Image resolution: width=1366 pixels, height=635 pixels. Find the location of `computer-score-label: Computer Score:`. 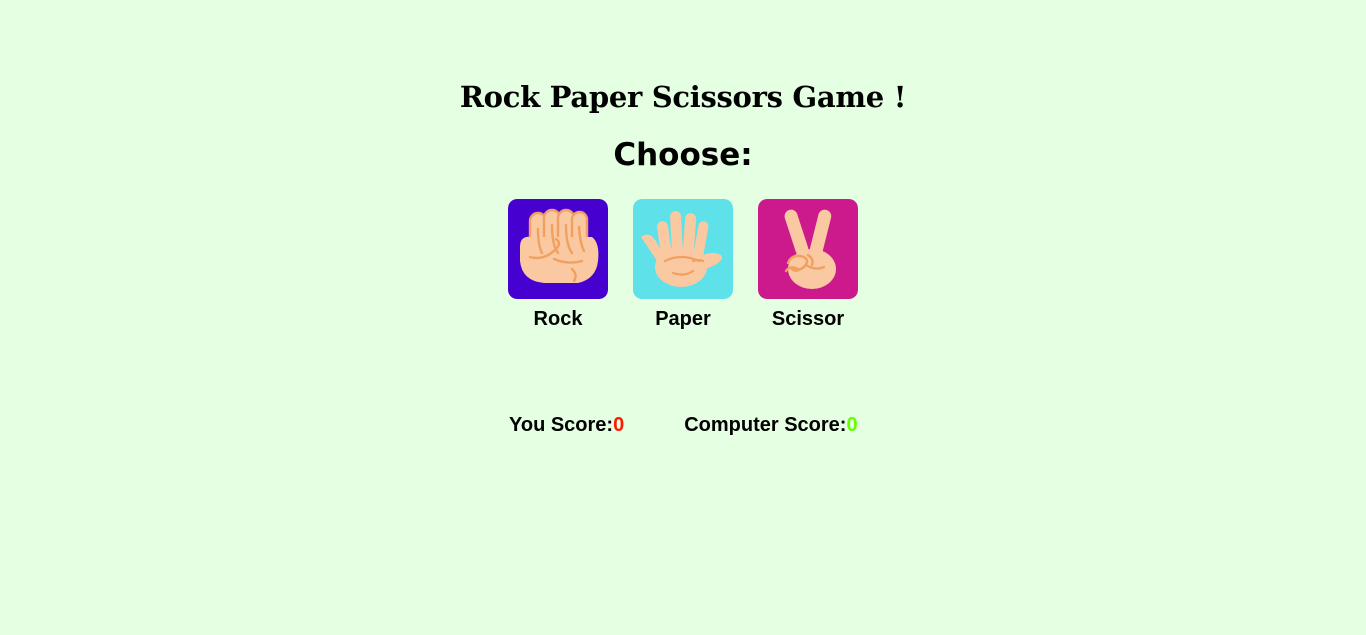

computer-score-label: Computer Score: is located at coordinates (765, 425).